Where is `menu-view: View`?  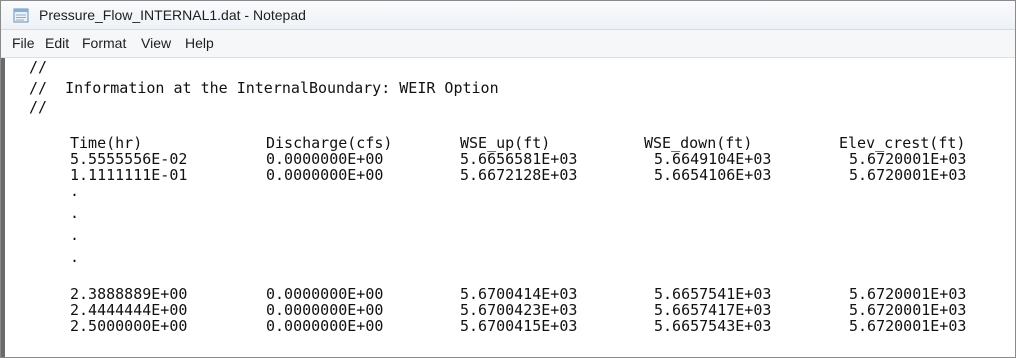
menu-view: View is located at coordinates (156, 43).